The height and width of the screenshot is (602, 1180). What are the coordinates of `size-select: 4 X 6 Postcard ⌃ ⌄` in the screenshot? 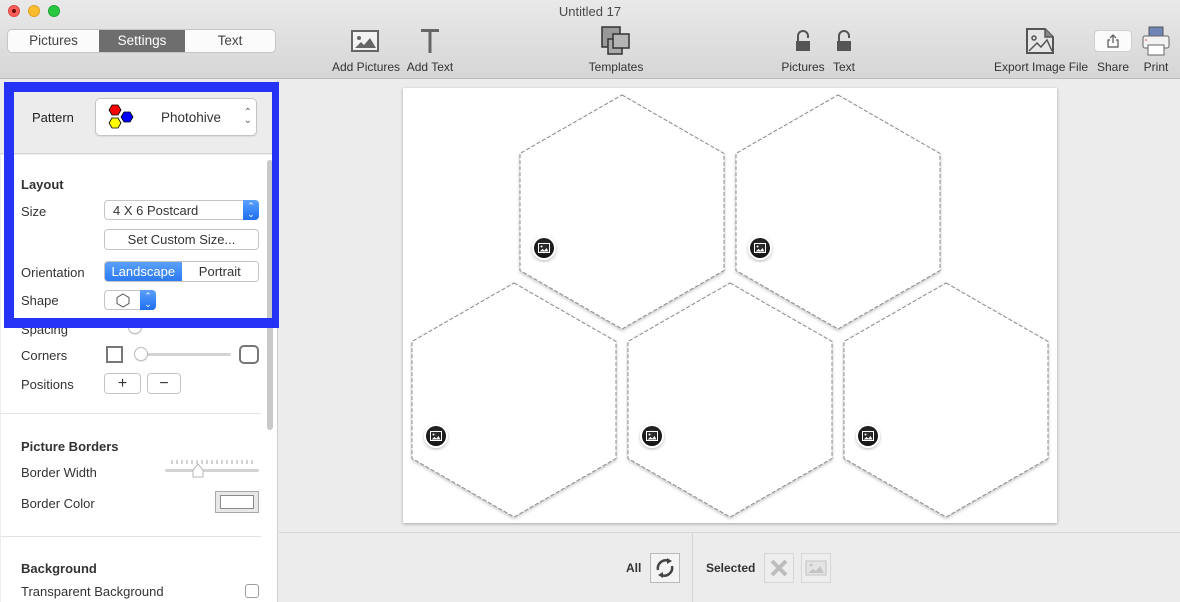 It's located at (181, 210).